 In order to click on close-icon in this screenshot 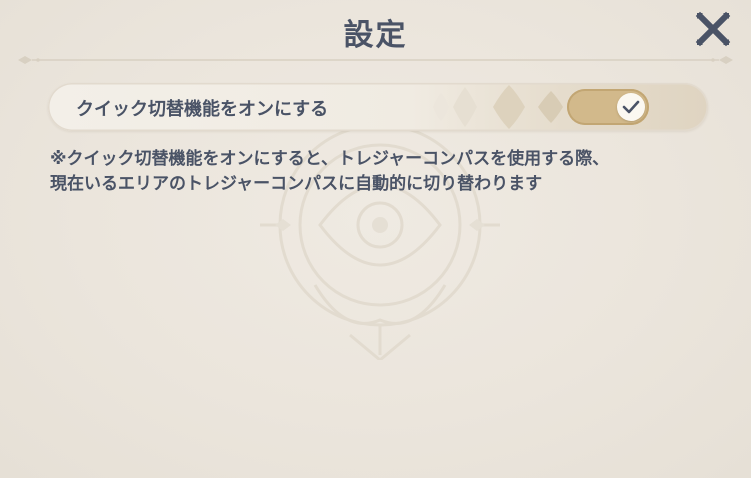, I will do `click(713, 29)`.